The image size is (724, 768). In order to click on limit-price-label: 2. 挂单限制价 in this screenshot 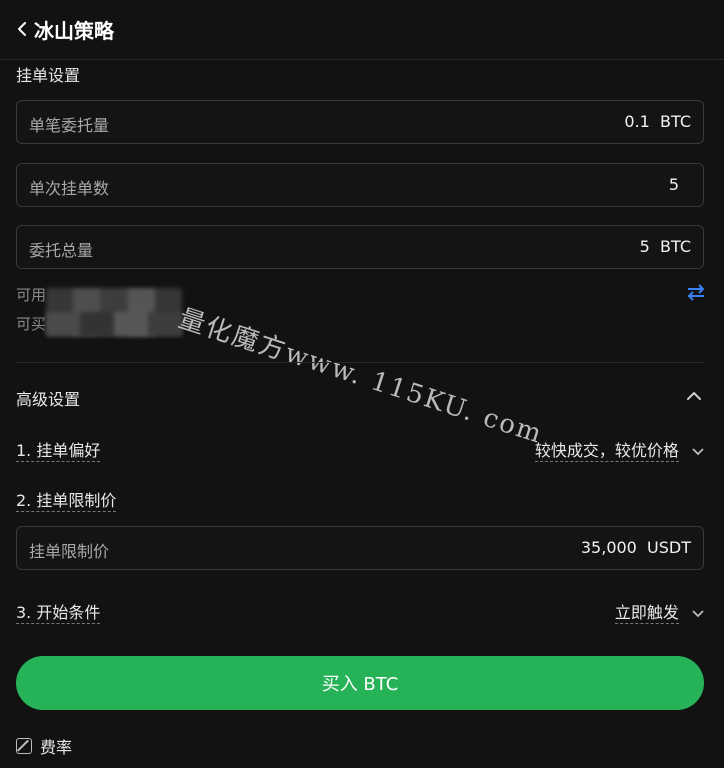, I will do `click(66, 499)`.